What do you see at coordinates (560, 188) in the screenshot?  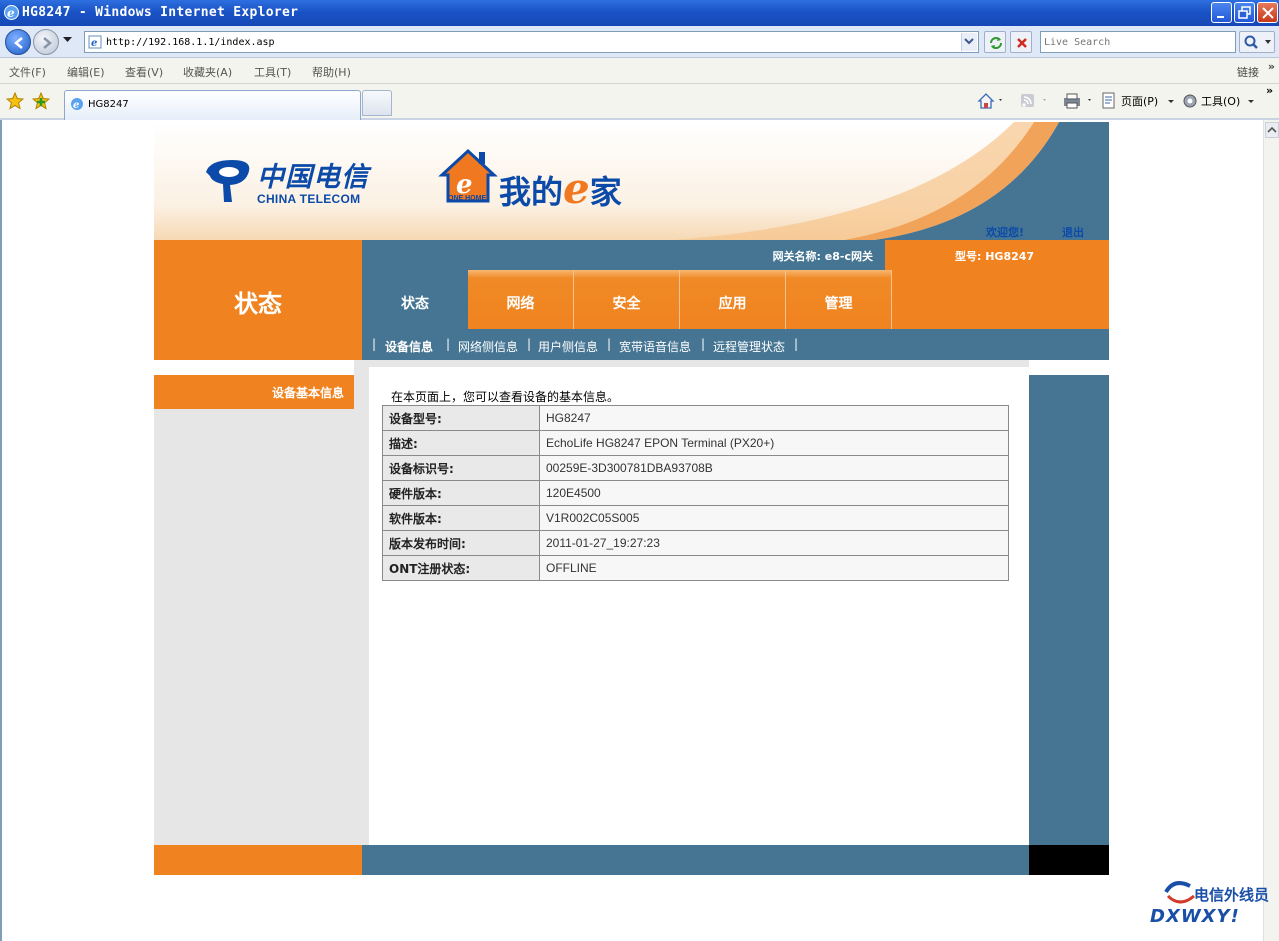 I see `slogan: 我的e家` at bounding box center [560, 188].